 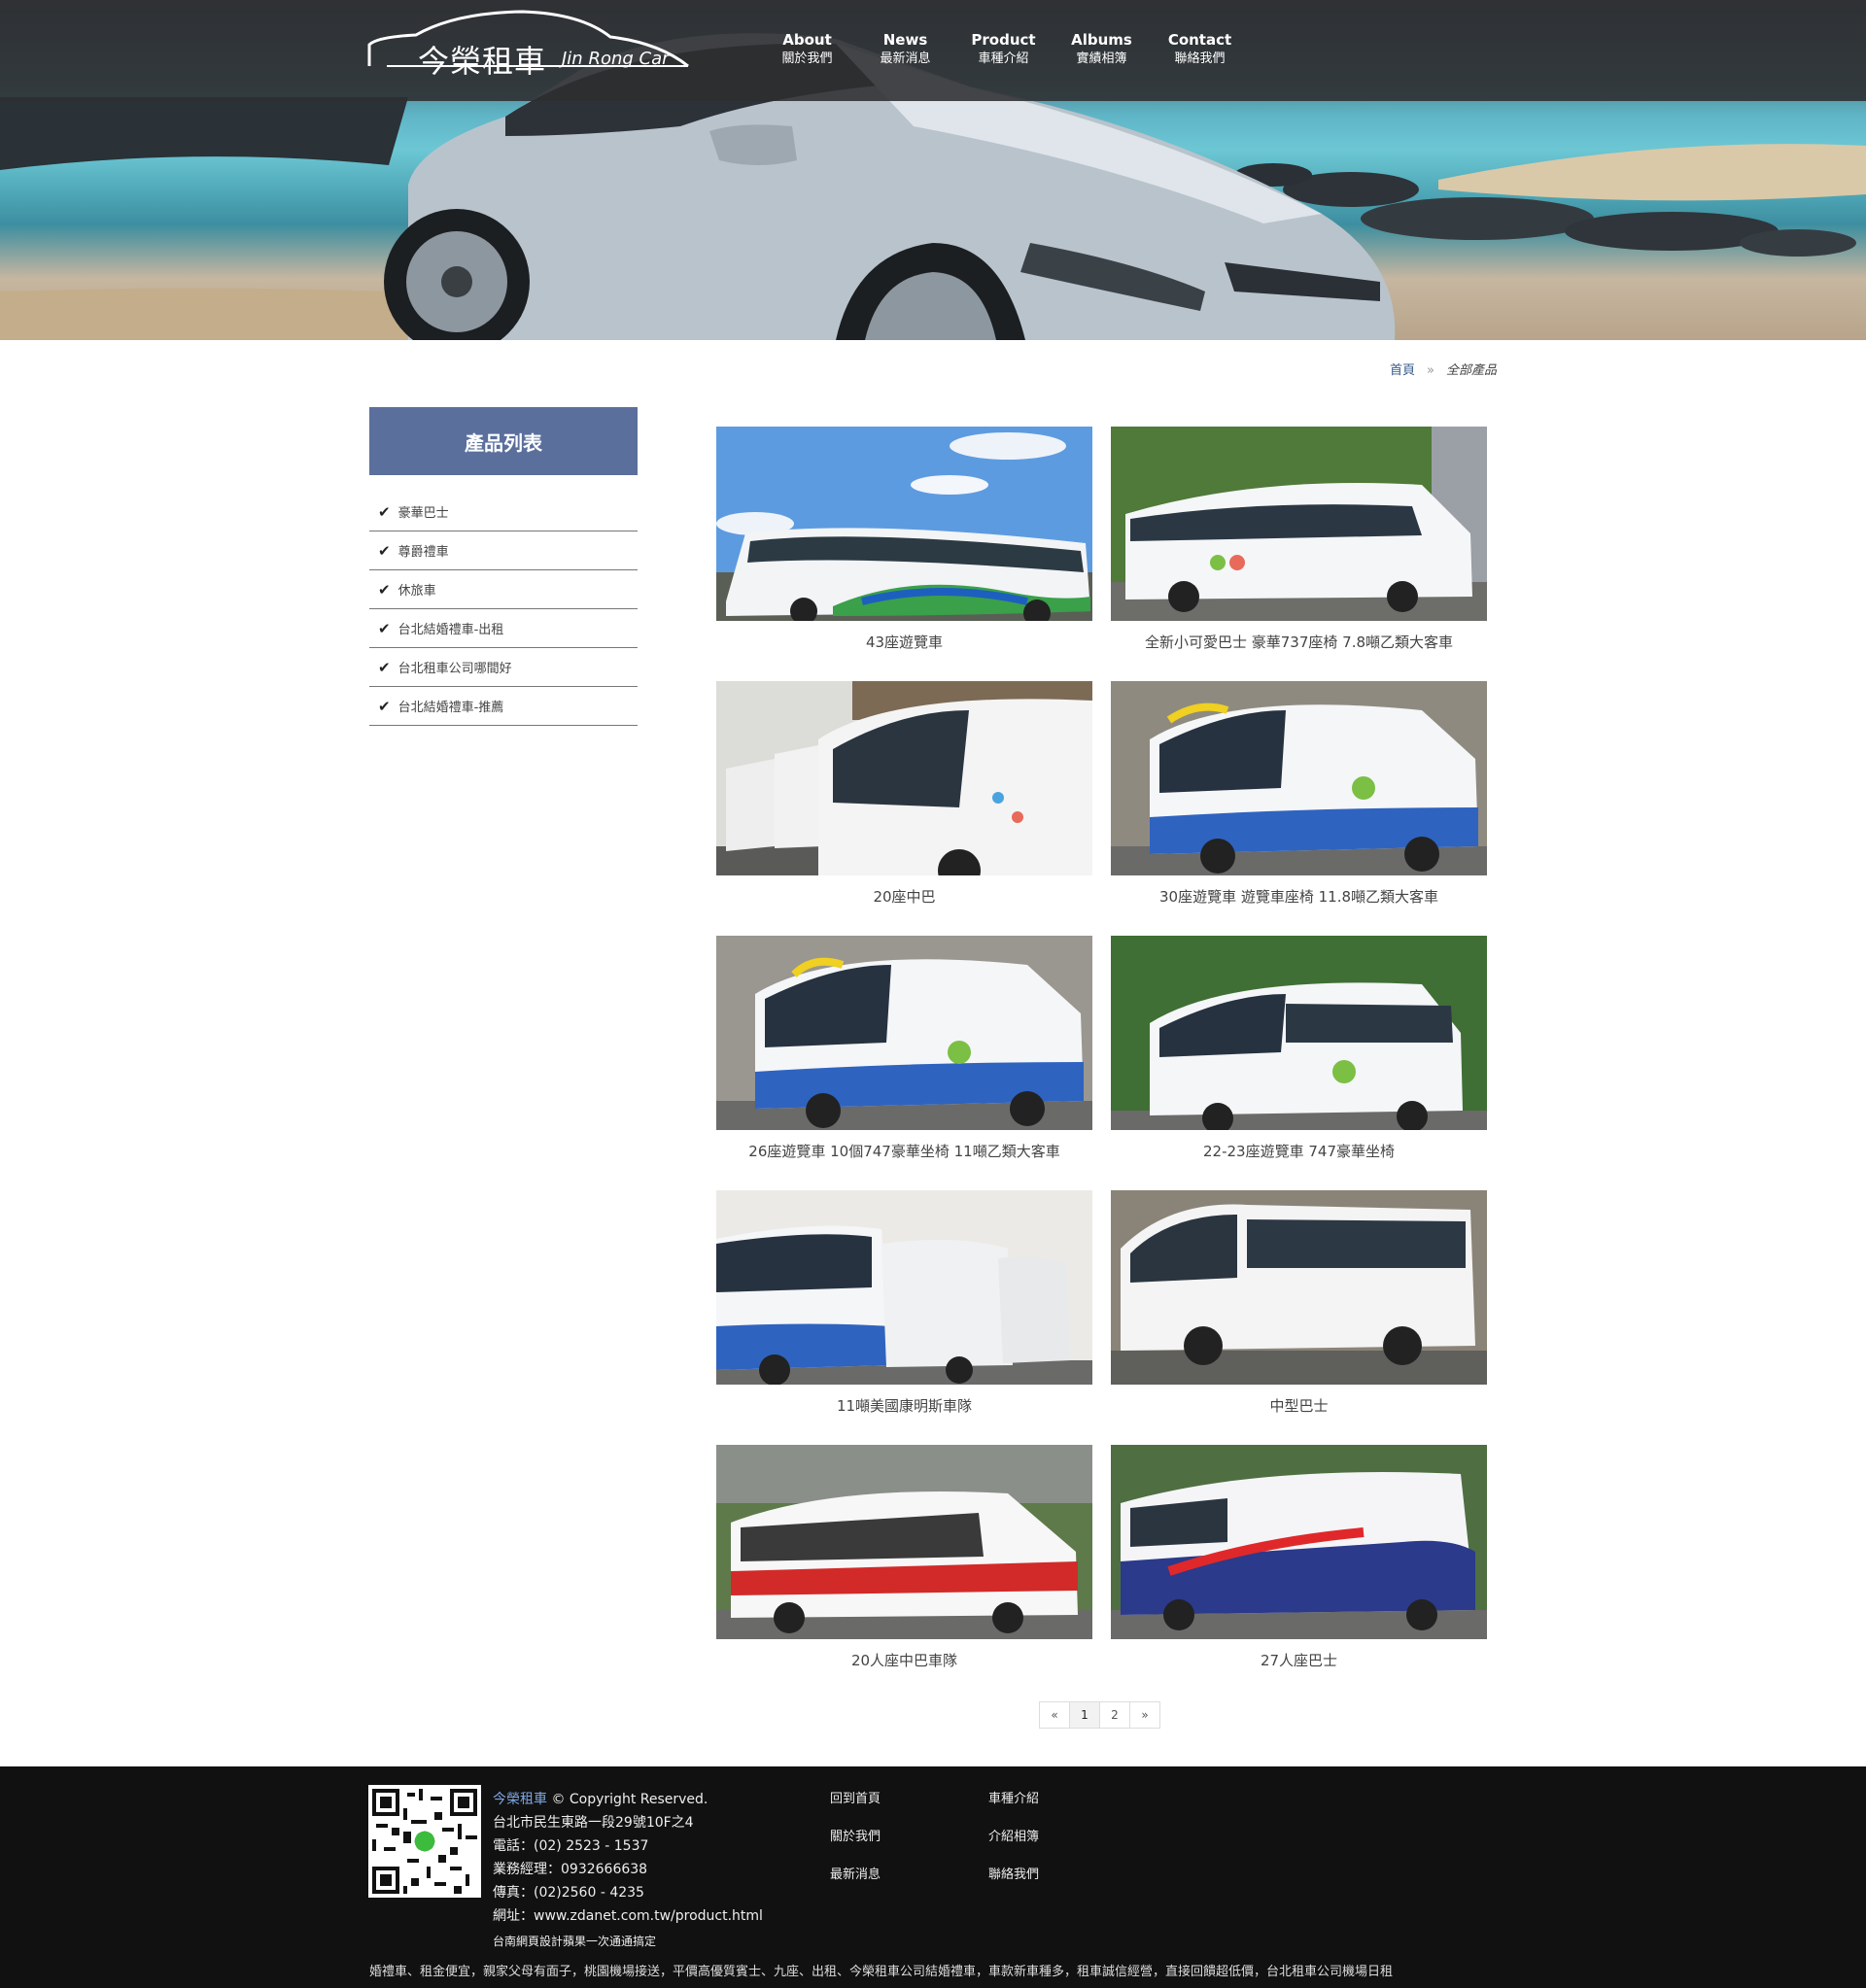 What do you see at coordinates (1051, 1883) in the screenshot?
I see `footer-link-contact: 聯絡我們` at bounding box center [1051, 1883].